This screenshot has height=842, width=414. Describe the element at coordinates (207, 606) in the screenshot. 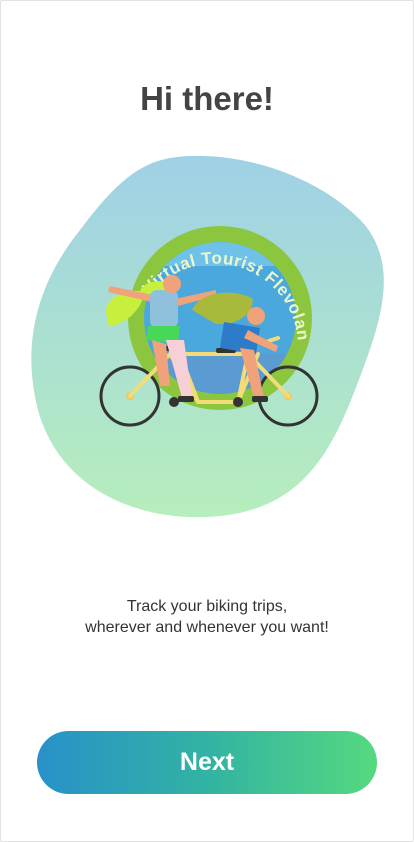

I see `description-line-1: Track your biking trips,` at that location.